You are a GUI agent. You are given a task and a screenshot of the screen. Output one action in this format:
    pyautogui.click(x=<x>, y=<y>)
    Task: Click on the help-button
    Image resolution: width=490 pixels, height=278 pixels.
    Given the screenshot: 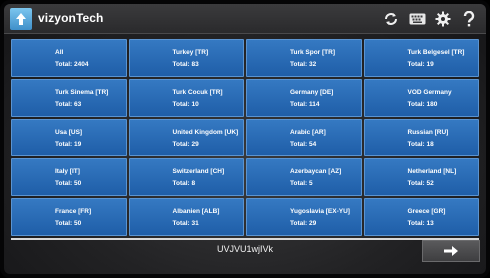 What is the action you would take?
    pyautogui.click(x=469, y=19)
    